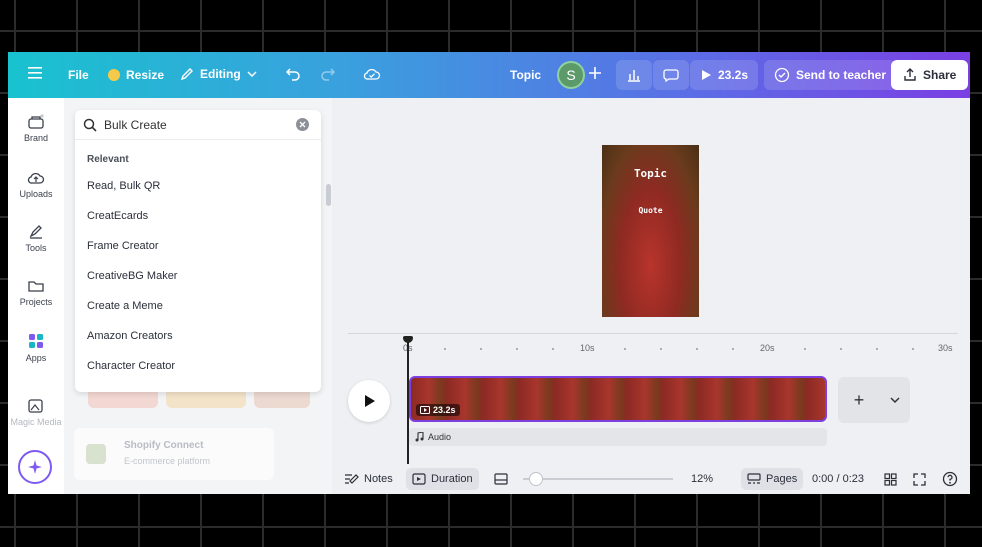  I want to click on comment-icon, so click(671, 75).